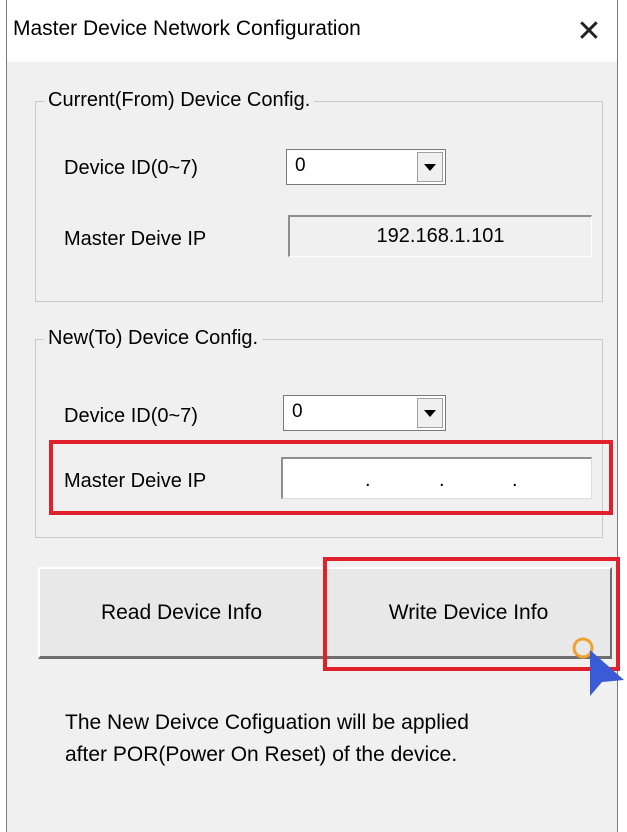 Image resolution: width=627 pixels, height=832 pixels. Describe the element at coordinates (131, 168) in the screenshot. I see `current-device-id-label: Device ID(0~7)` at that location.